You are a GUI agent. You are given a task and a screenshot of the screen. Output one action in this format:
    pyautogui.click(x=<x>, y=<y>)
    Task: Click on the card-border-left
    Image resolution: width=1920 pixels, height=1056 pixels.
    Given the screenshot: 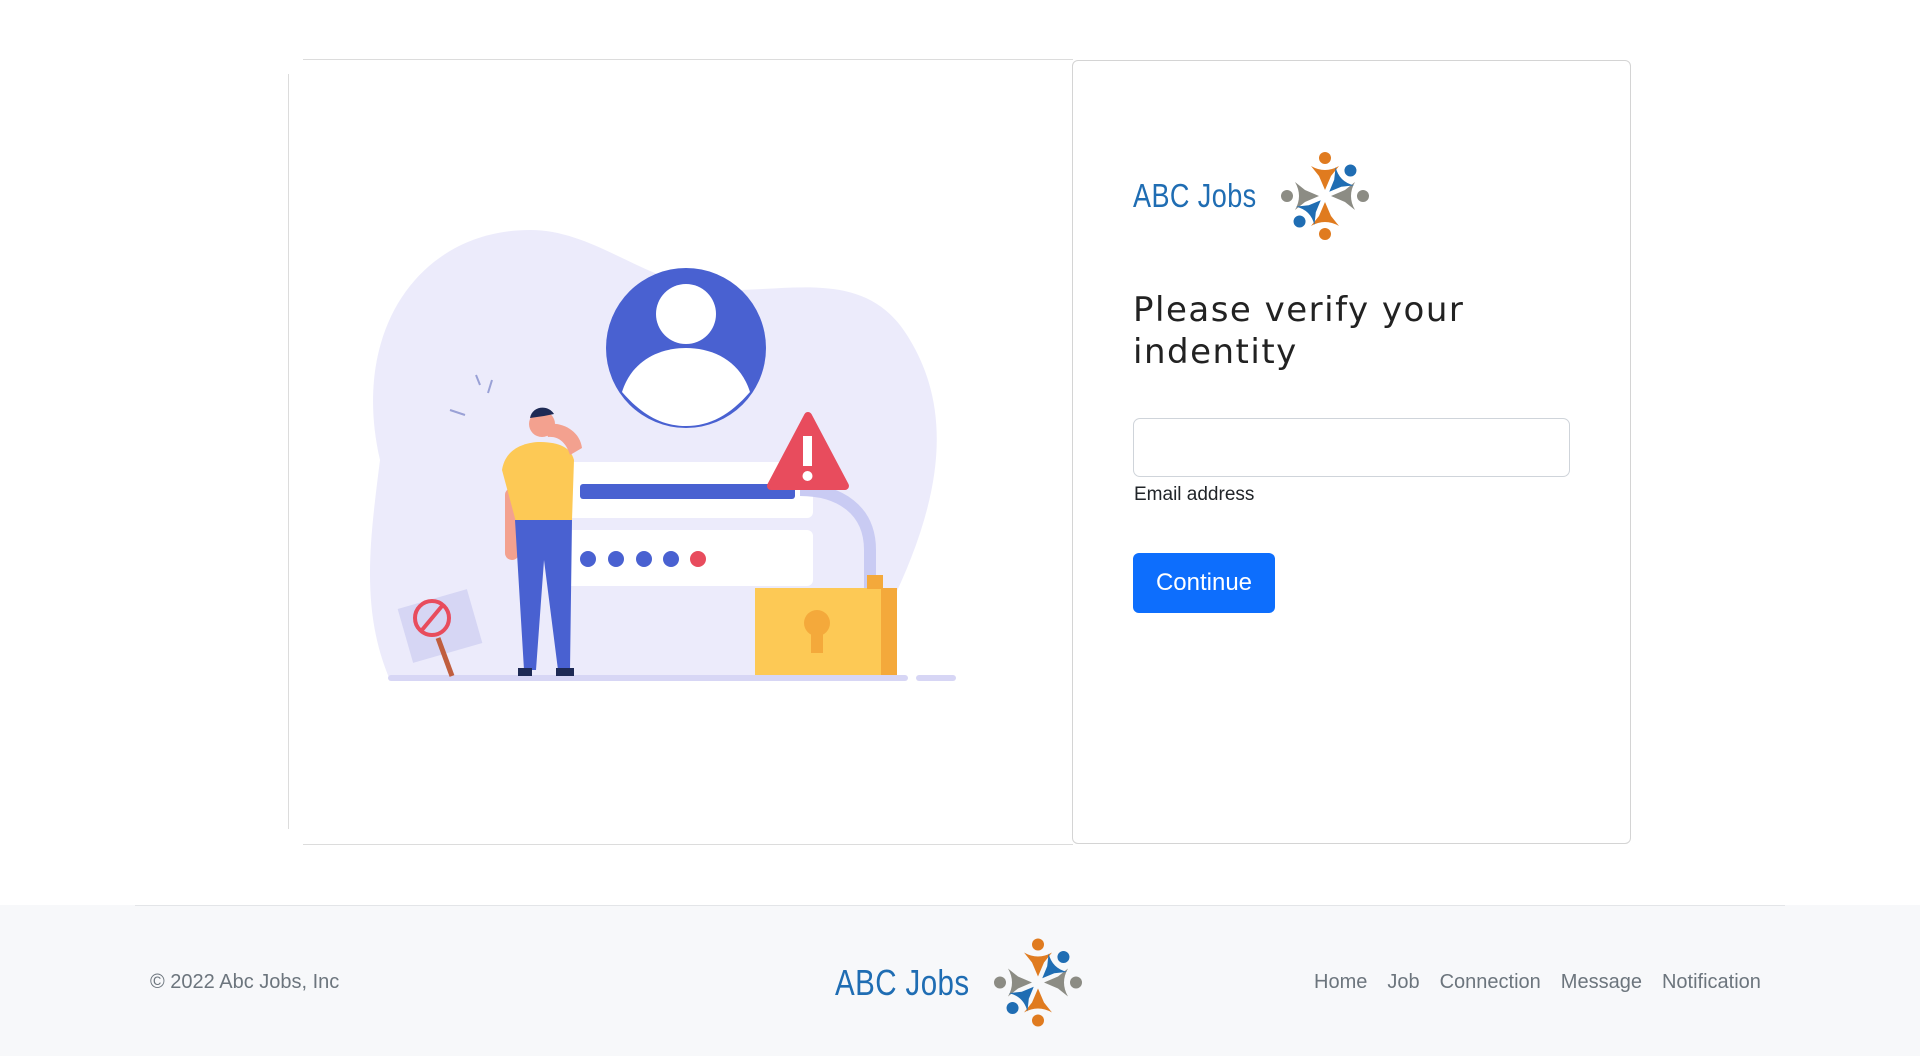 What is the action you would take?
    pyautogui.click(x=288, y=451)
    